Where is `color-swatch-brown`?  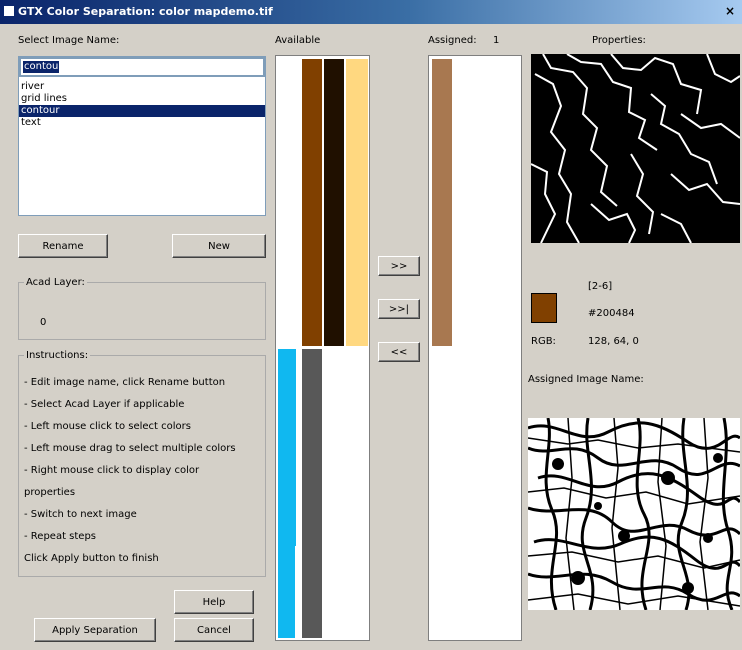 color-swatch-brown is located at coordinates (312, 202).